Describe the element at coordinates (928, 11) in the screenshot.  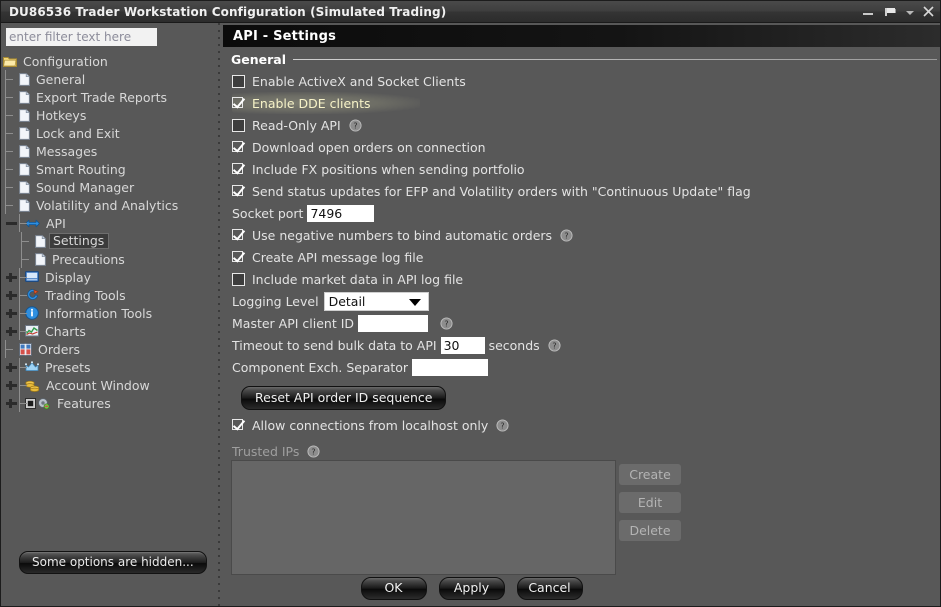
I see `close-icon` at that location.